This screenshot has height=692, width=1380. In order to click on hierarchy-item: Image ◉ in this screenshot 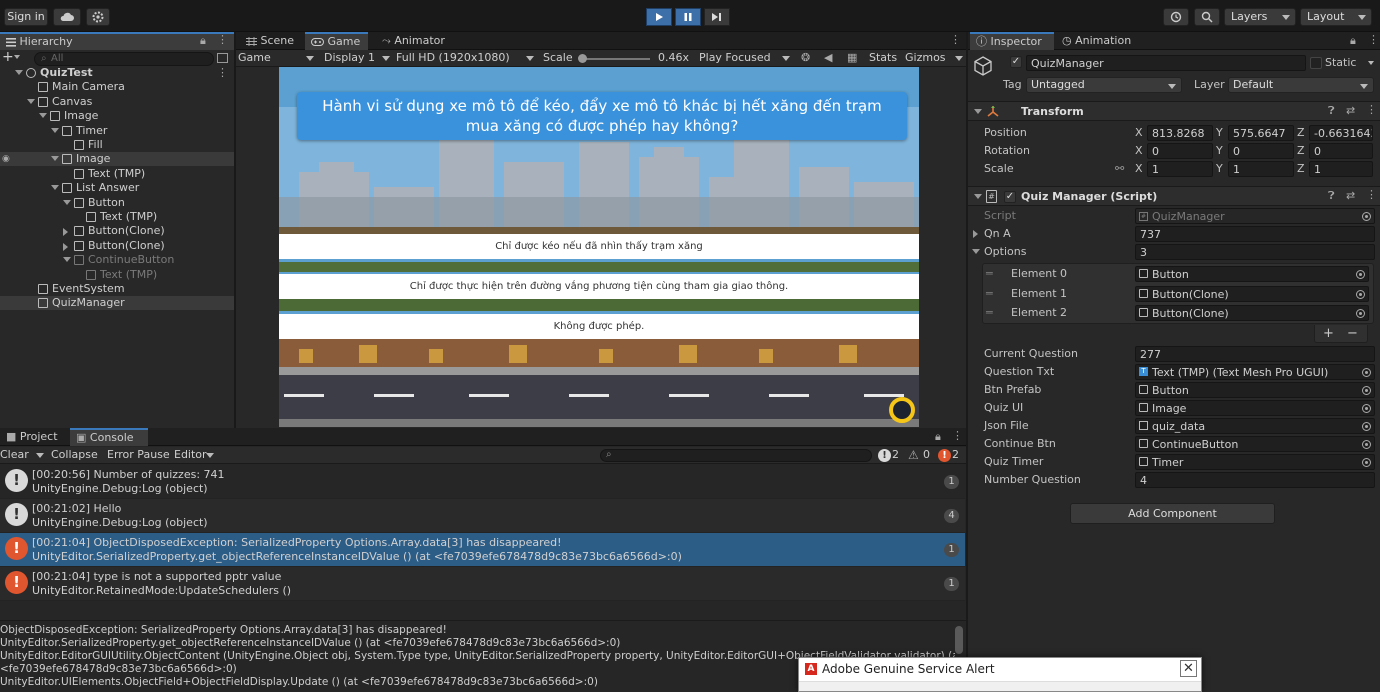, I will do `click(117, 159)`.